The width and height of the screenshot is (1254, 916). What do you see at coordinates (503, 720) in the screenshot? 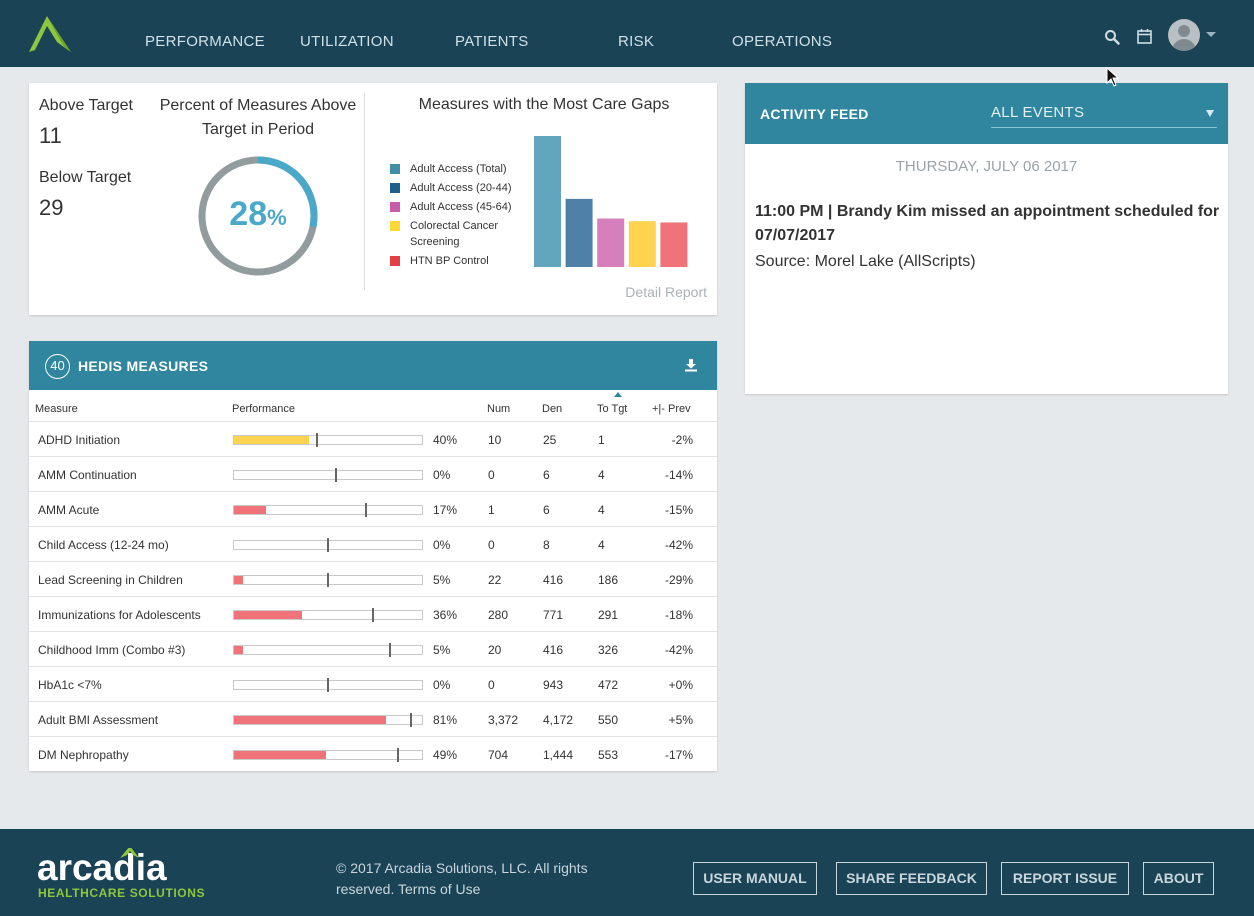
I see `num-value: 3,372` at bounding box center [503, 720].